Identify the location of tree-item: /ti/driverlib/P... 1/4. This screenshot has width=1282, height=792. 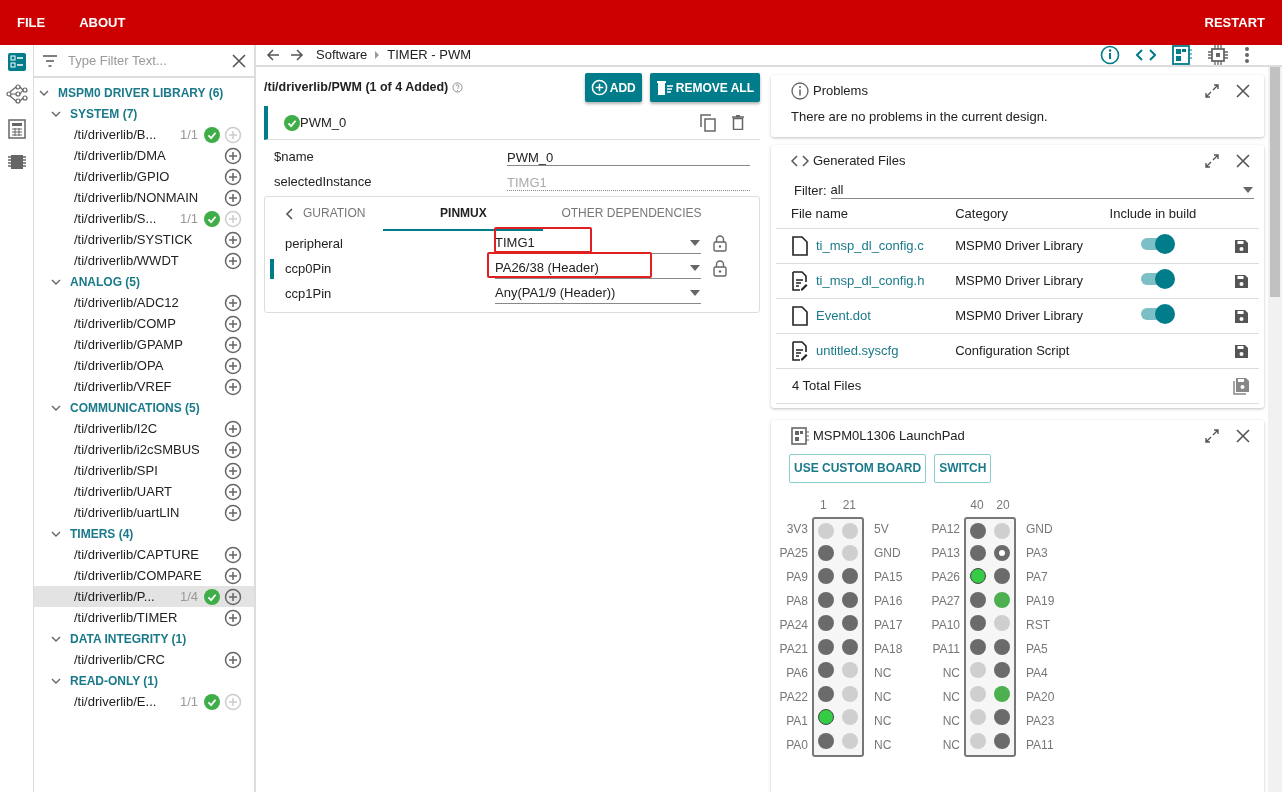
(144, 596).